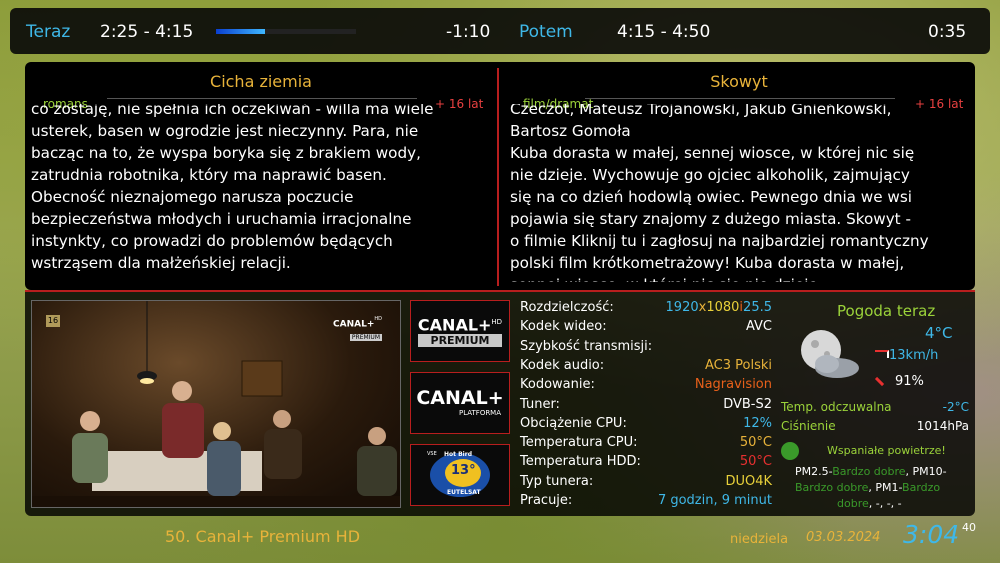  What do you see at coordinates (262, 98) in the screenshot?
I see `now-event-rule` at bounding box center [262, 98].